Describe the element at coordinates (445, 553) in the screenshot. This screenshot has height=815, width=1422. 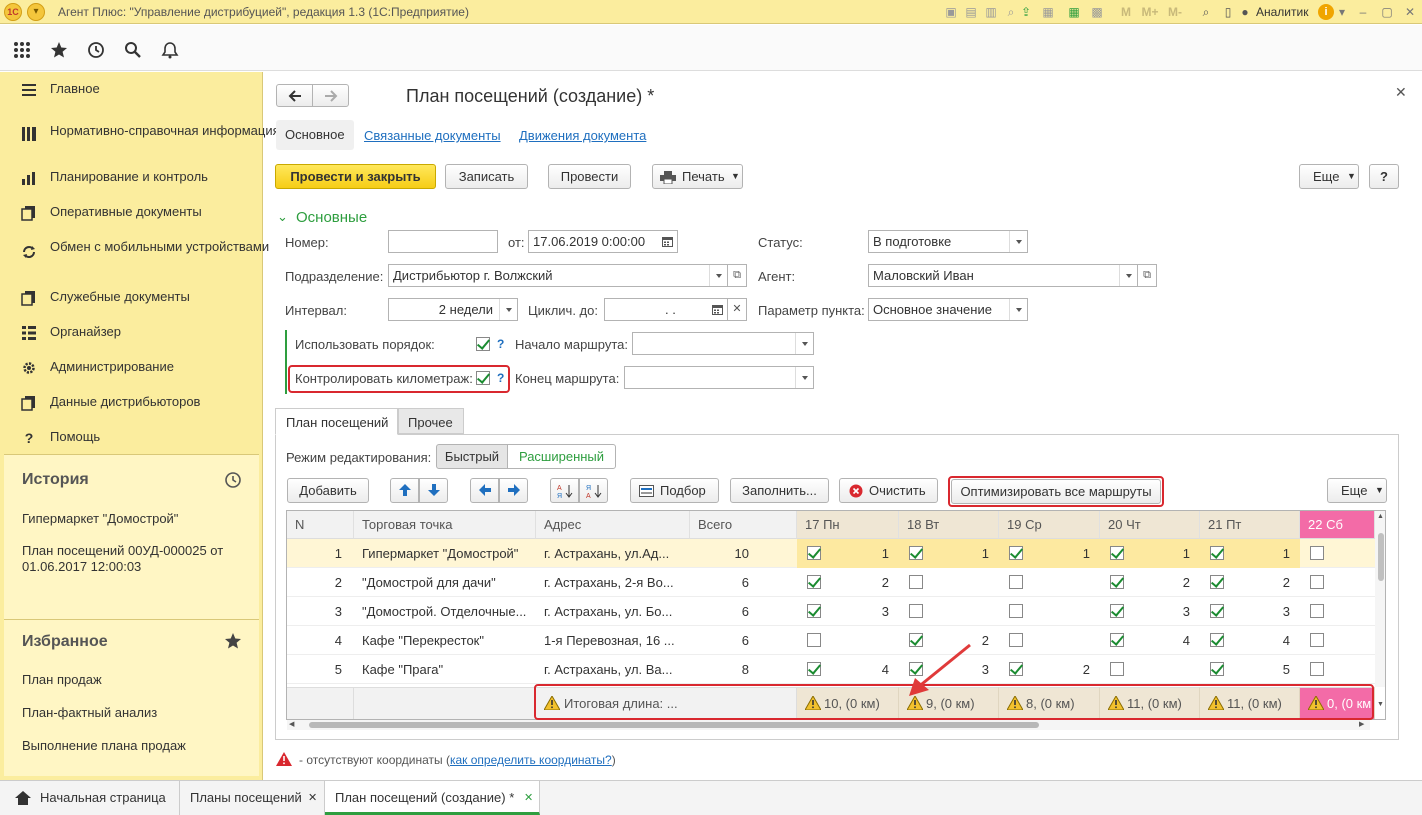
I see `cell-point: Гипермаркет "Домострой"` at that location.